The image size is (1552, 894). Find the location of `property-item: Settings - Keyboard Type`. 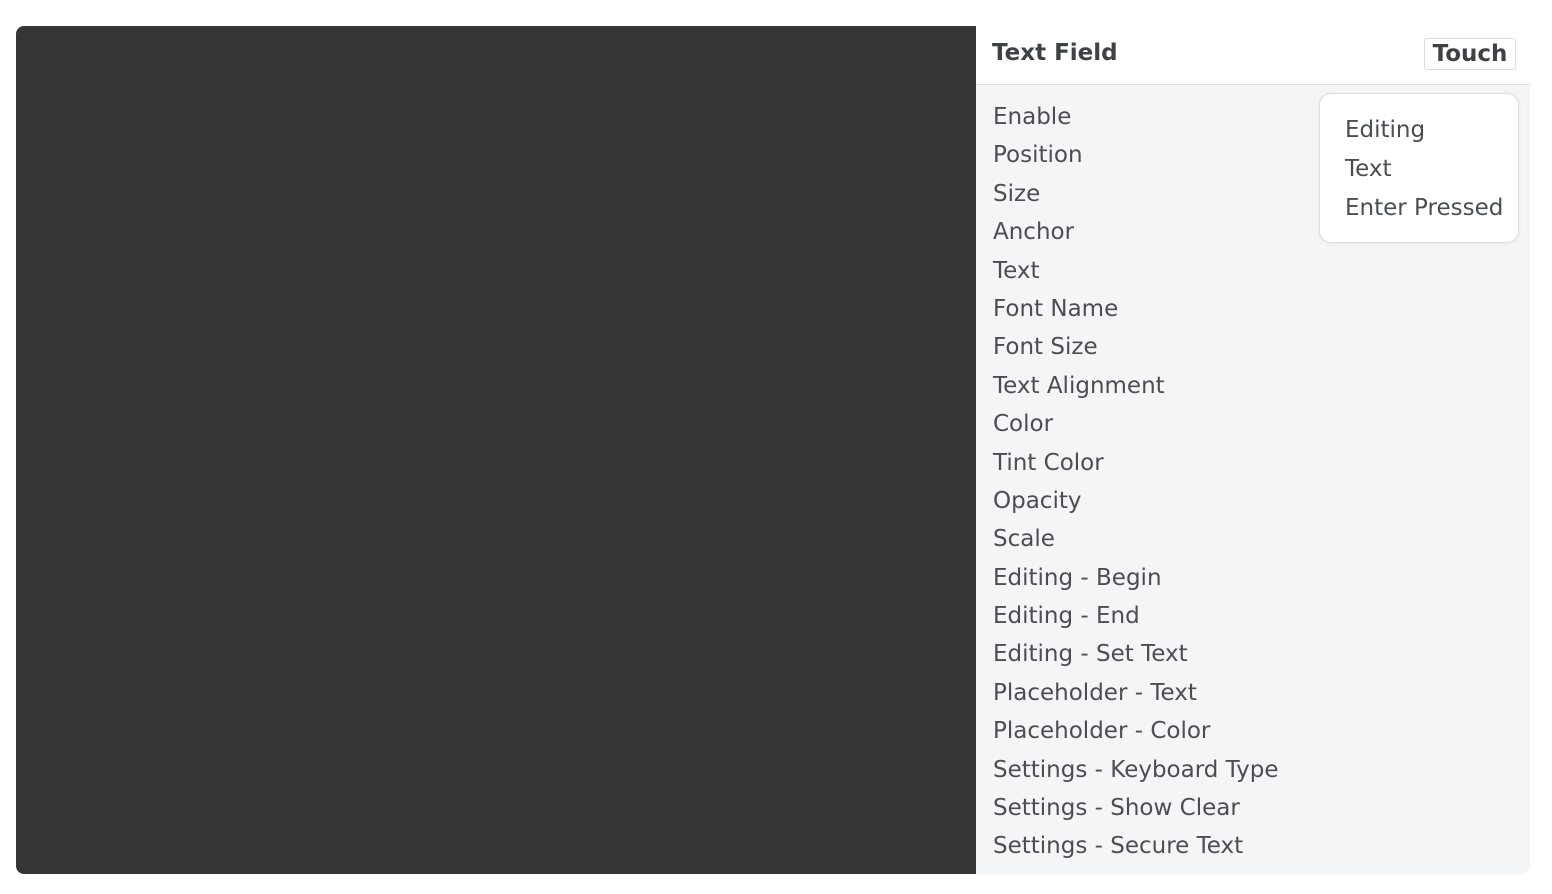

property-item: Settings - Keyboard Type is located at coordinates (1136, 770).